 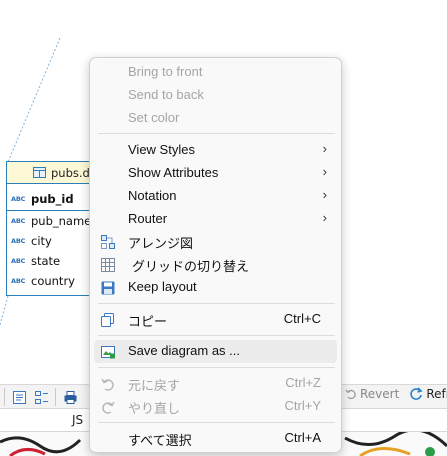 What do you see at coordinates (215, 406) in the screenshot?
I see `menu-item-redo: やり直し Ctrl+Y` at bounding box center [215, 406].